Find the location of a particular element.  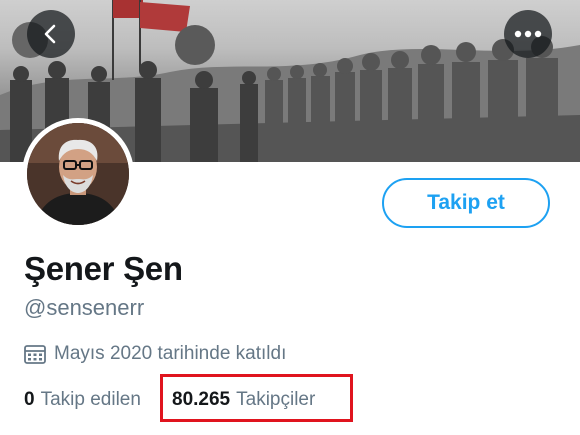

chevron-left-icon is located at coordinates (50, 34).